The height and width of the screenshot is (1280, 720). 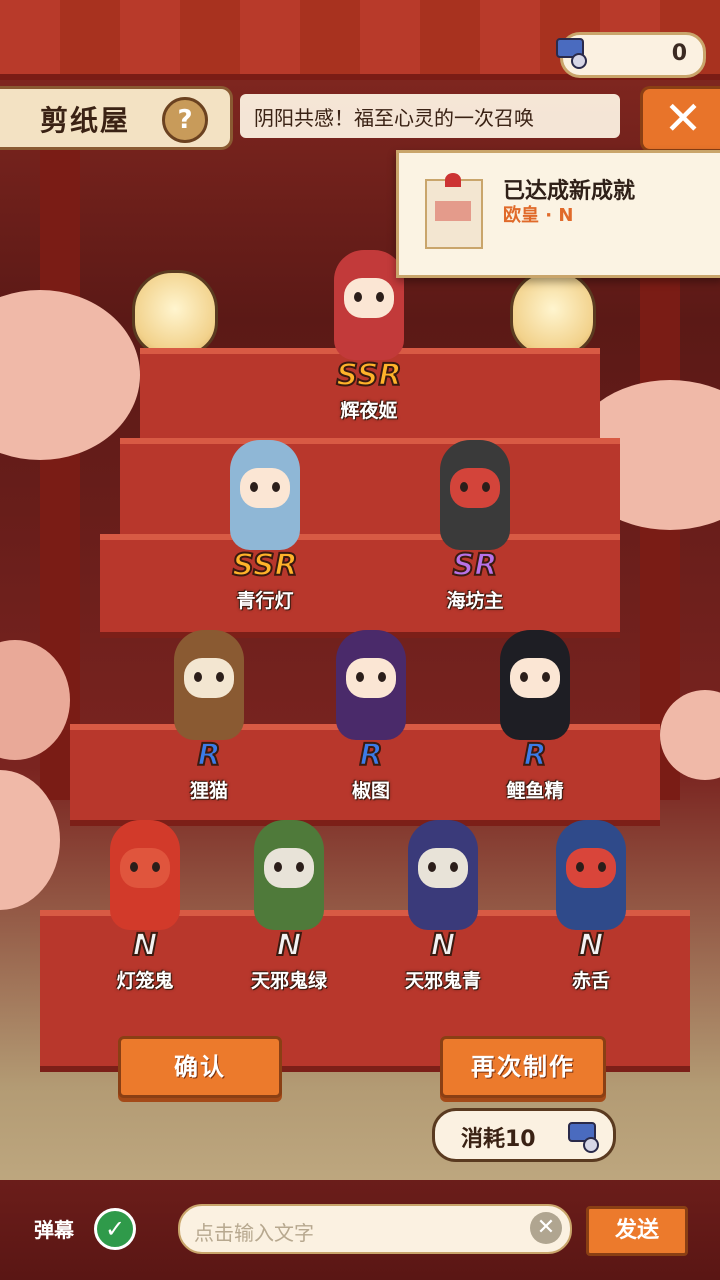 I want to click on danmu-toggle-checkmark-icon: ✓, so click(x=115, y=1229).